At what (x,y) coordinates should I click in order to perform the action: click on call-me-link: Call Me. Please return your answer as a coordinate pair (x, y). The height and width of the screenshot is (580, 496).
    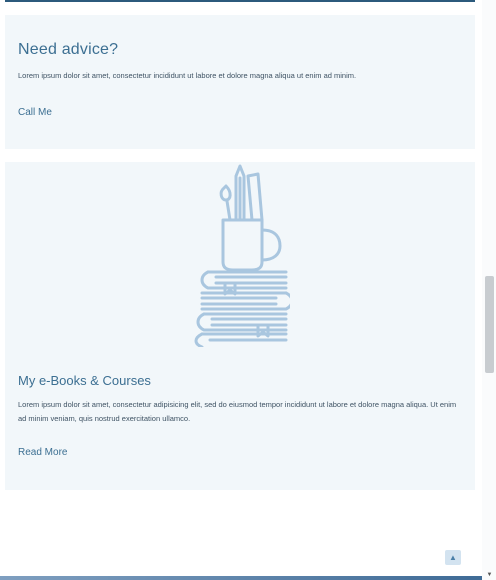
    Looking at the image, I should click on (35, 112).